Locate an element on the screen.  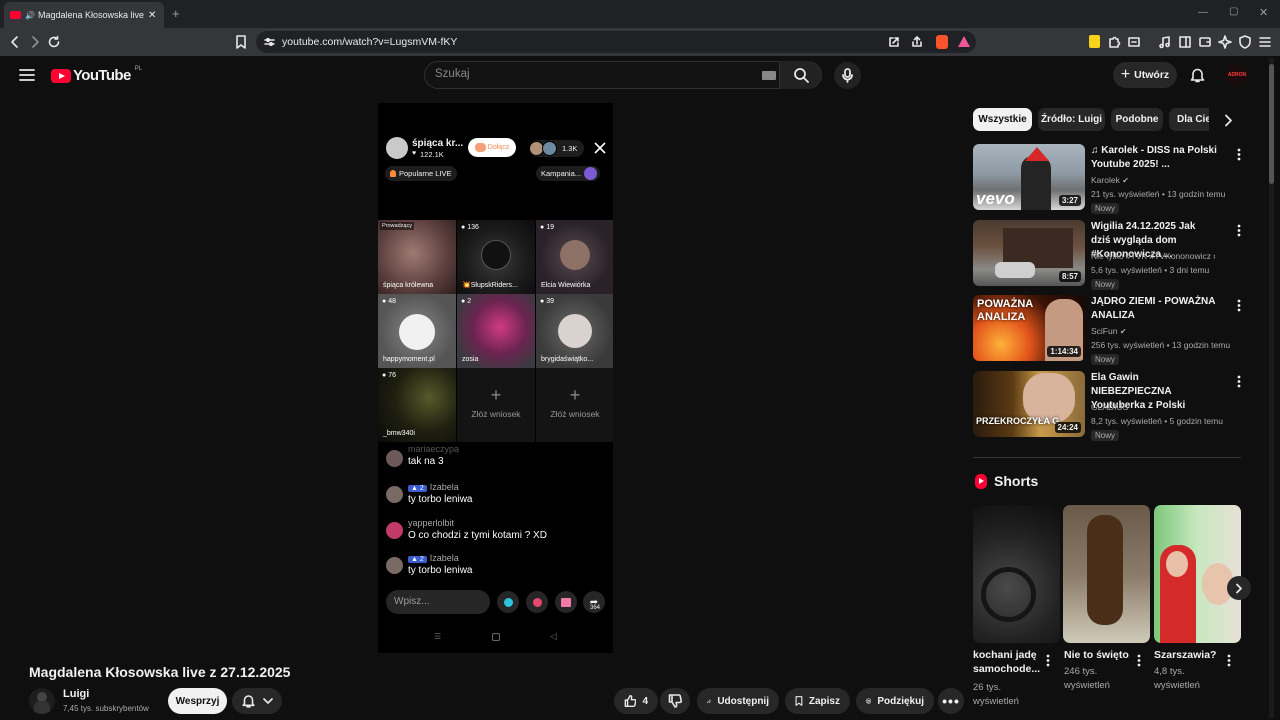
search-button is located at coordinates (800, 75).